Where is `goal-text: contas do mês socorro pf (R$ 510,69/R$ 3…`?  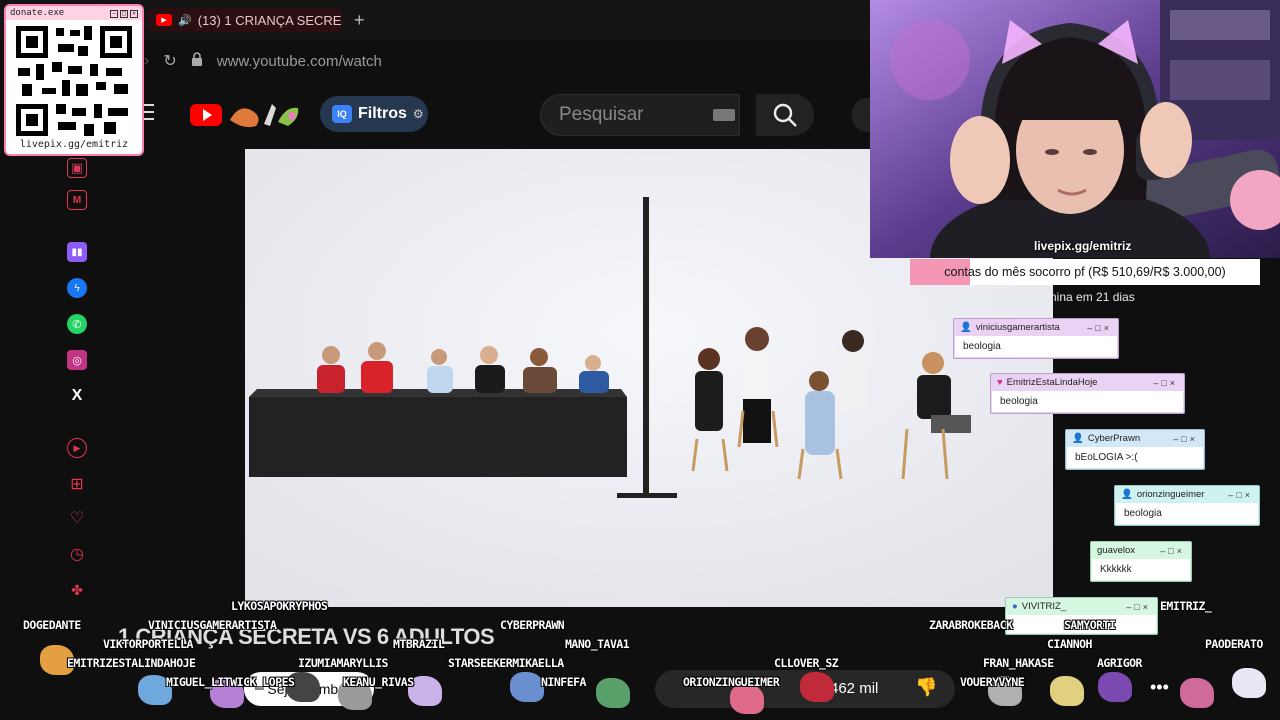
goal-text: contas do mês socorro pf (R$ 510,69/R$ 3… is located at coordinates (1085, 272).